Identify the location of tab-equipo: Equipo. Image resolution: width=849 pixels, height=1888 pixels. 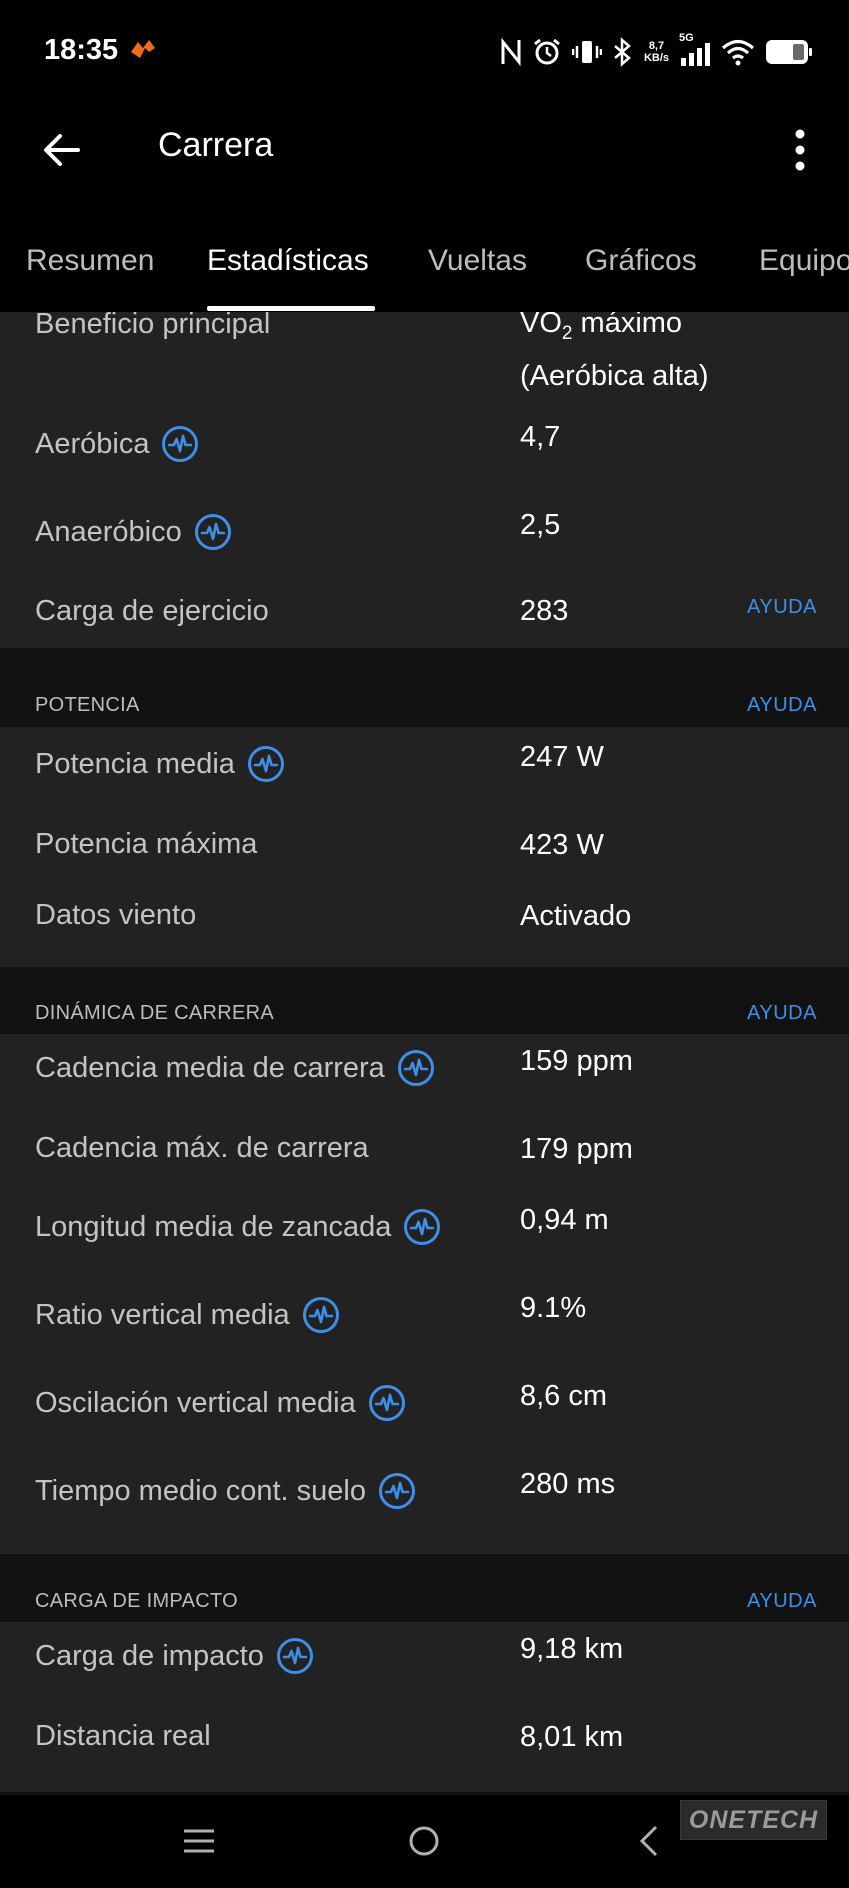
(804, 261).